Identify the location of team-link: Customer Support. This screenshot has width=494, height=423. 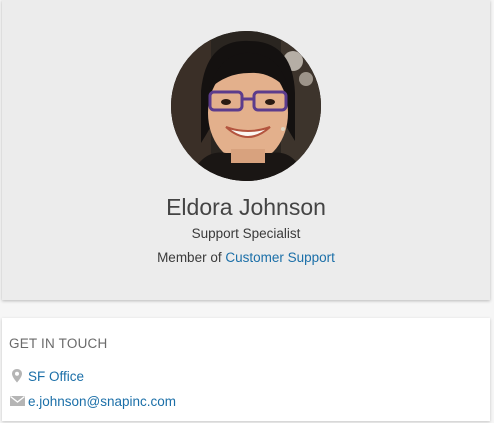
(280, 257).